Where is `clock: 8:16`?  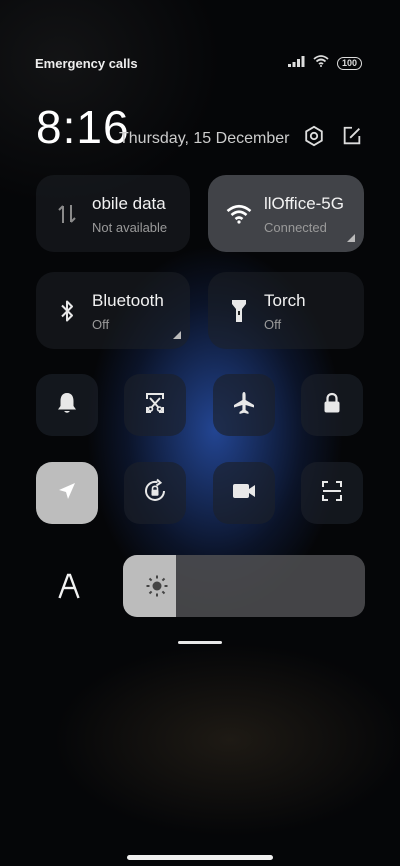
clock: 8:16 is located at coordinates (83, 127).